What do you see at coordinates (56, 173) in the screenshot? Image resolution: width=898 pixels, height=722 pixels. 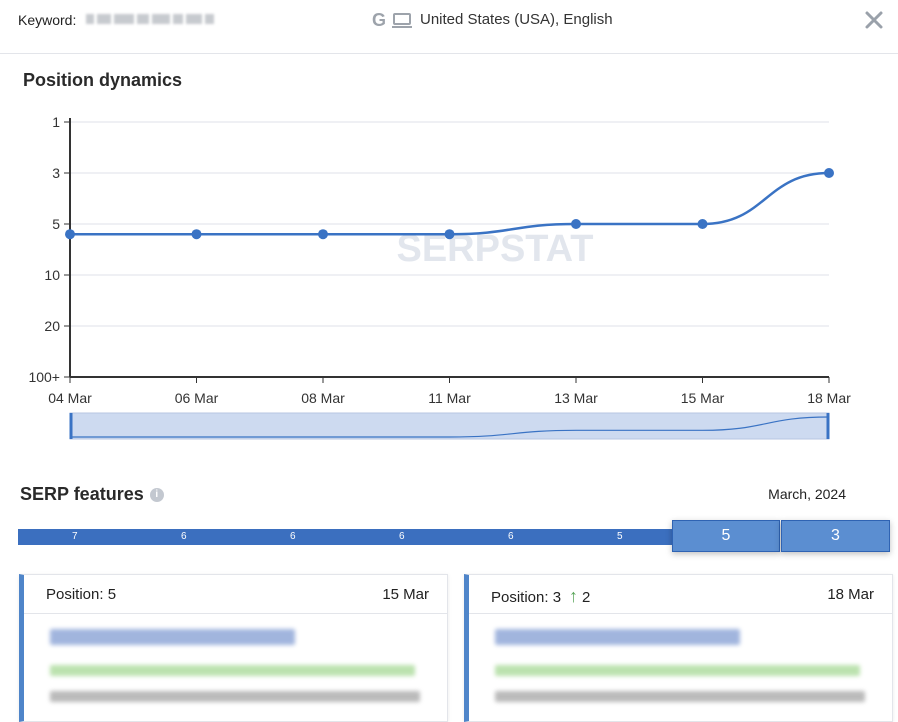 I see `y-tick-label: 3` at bounding box center [56, 173].